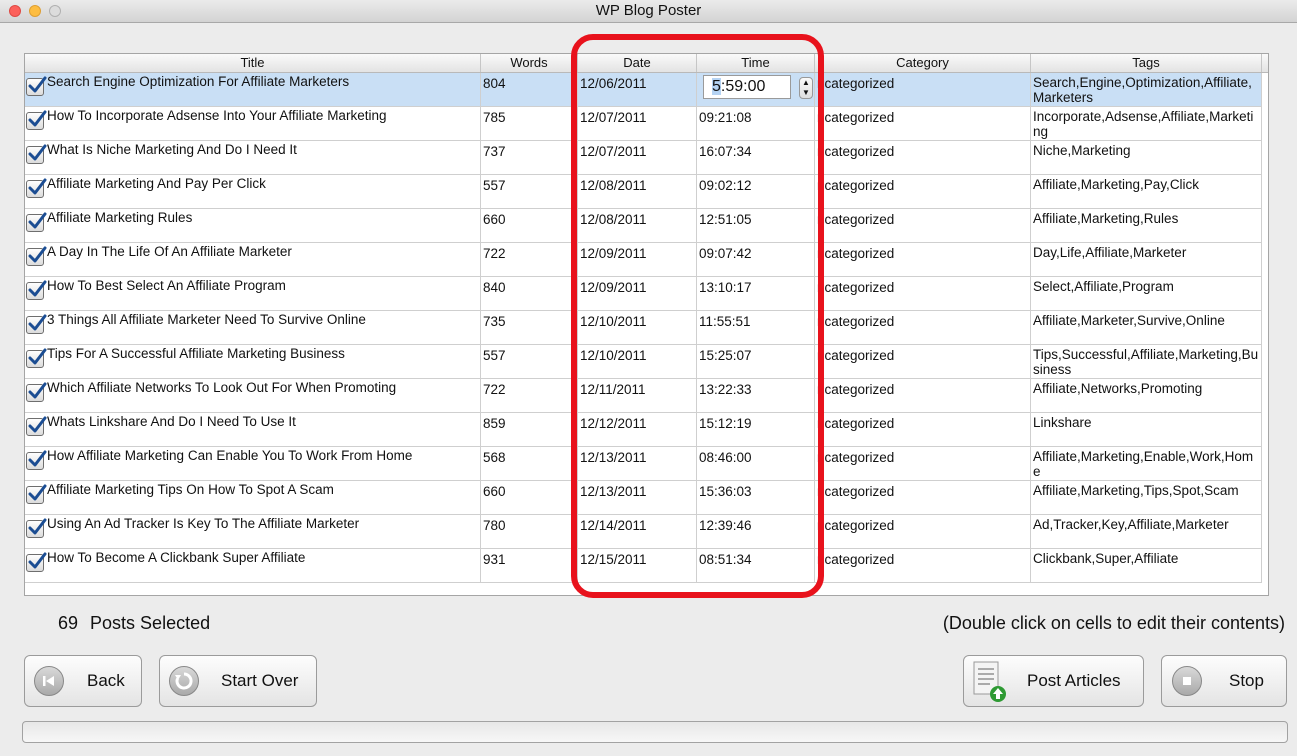 The height and width of the screenshot is (756, 1297). I want to click on cell-words: 722, so click(529, 396).